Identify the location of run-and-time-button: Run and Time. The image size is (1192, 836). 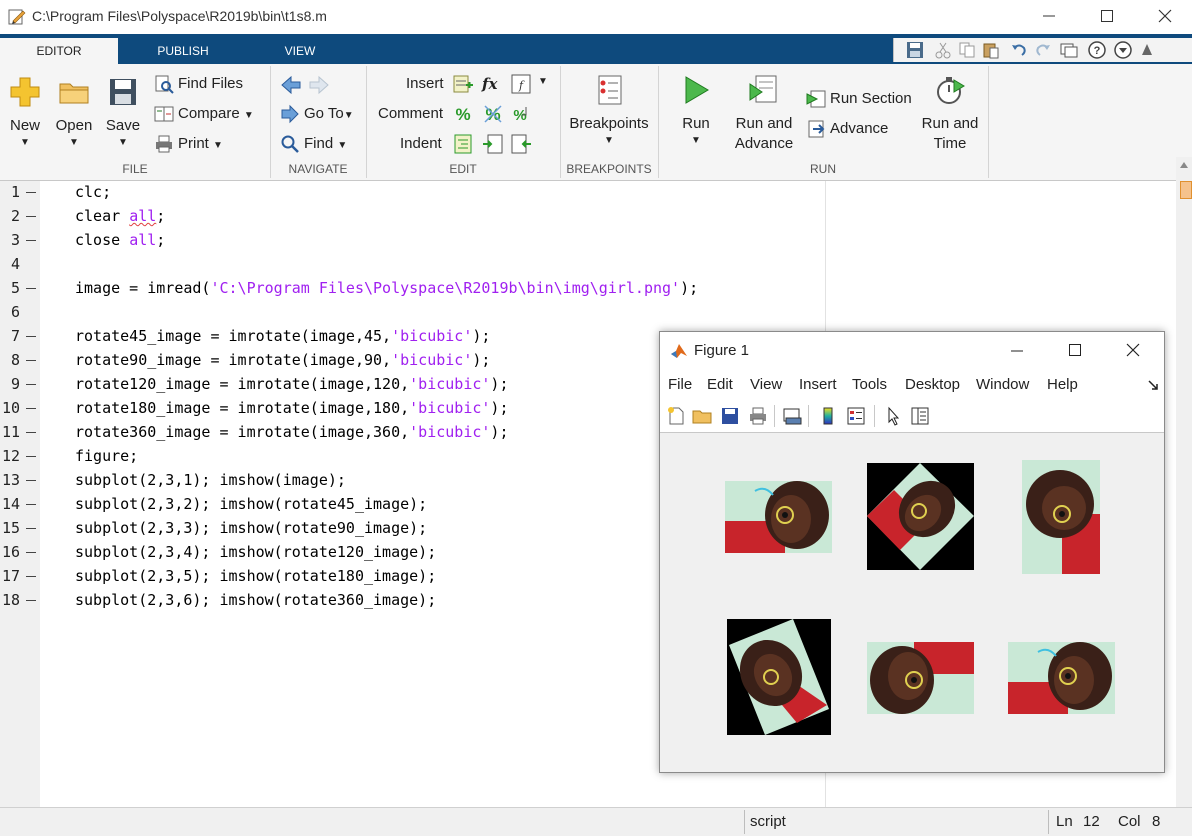
(950, 114).